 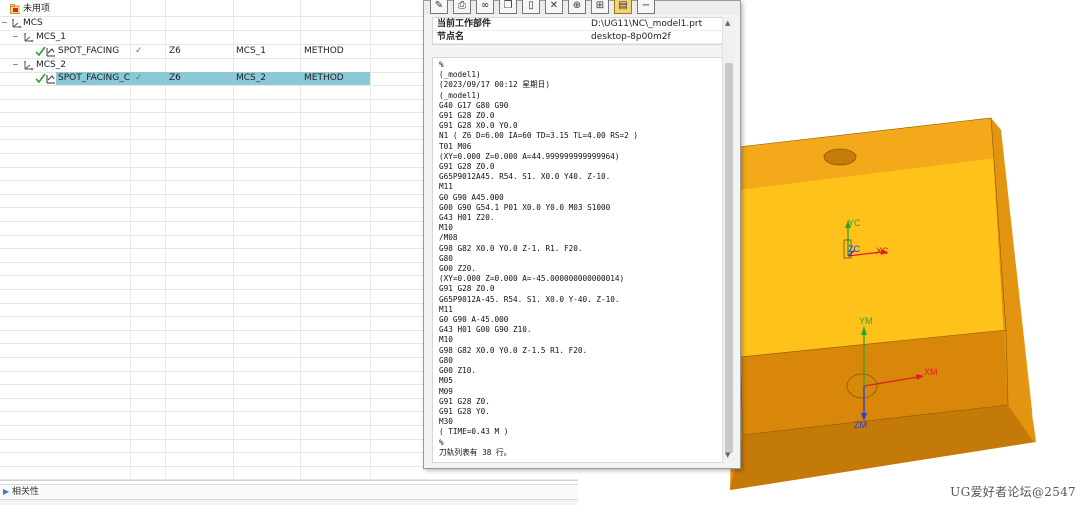 What do you see at coordinates (494, 85) in the screenshot?
I see `nc-line: (2023/09/17 00:12 星期日)` at bounding box center [494, 85].